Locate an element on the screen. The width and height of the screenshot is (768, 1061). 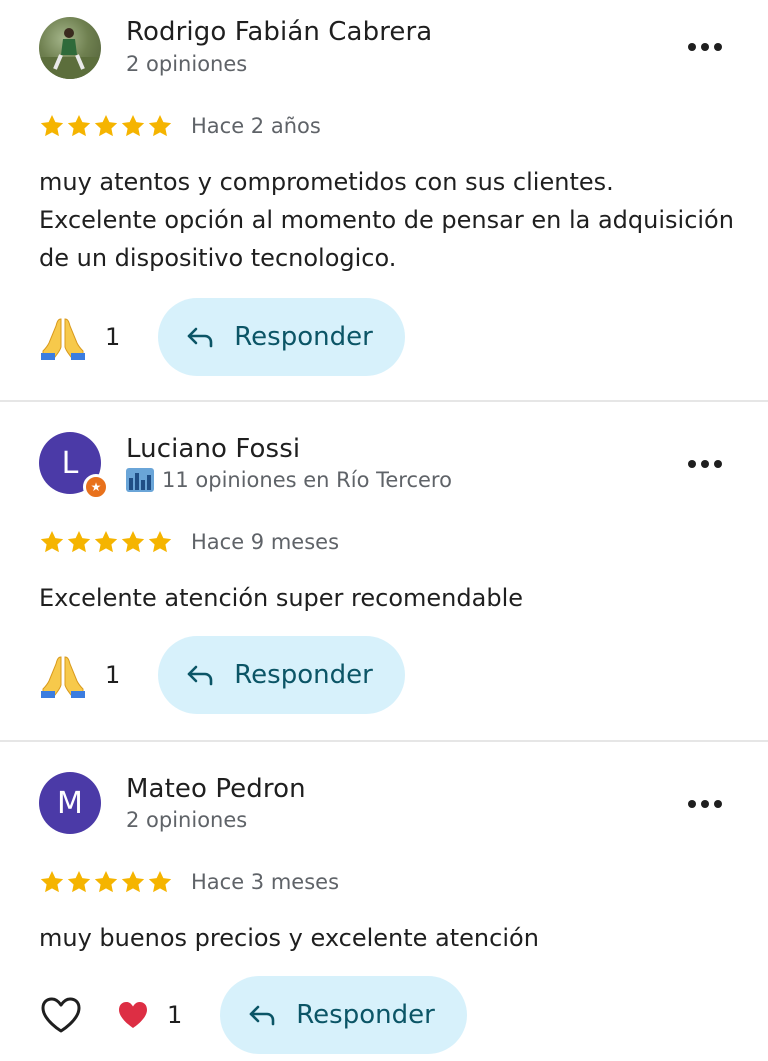
author-meta: 11 opiniones en Río Tercero is located at coordinates (289, 480).